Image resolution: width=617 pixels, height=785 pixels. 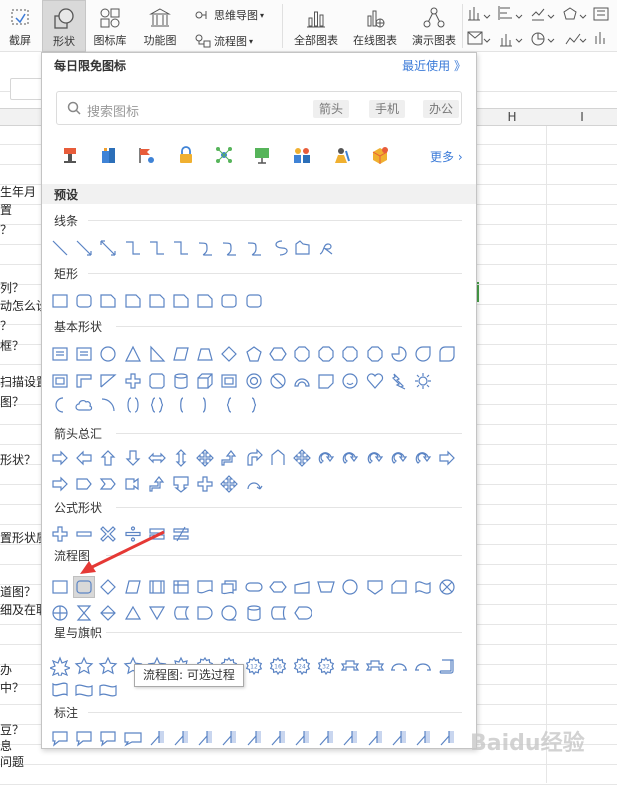 I want to click on shape-col-icon, so click(x=84, y=613).